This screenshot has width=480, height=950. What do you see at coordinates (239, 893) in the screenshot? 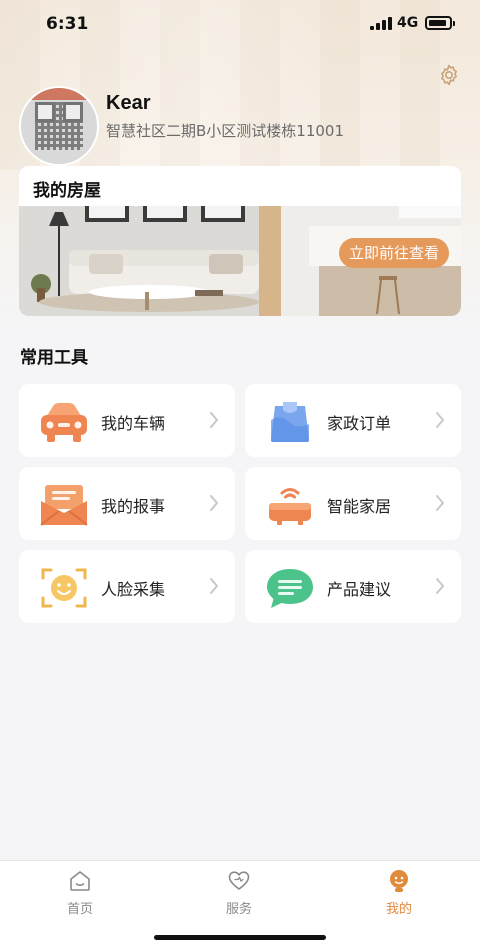
I see `nav-services: 服务` at bounding box center [239, 893].